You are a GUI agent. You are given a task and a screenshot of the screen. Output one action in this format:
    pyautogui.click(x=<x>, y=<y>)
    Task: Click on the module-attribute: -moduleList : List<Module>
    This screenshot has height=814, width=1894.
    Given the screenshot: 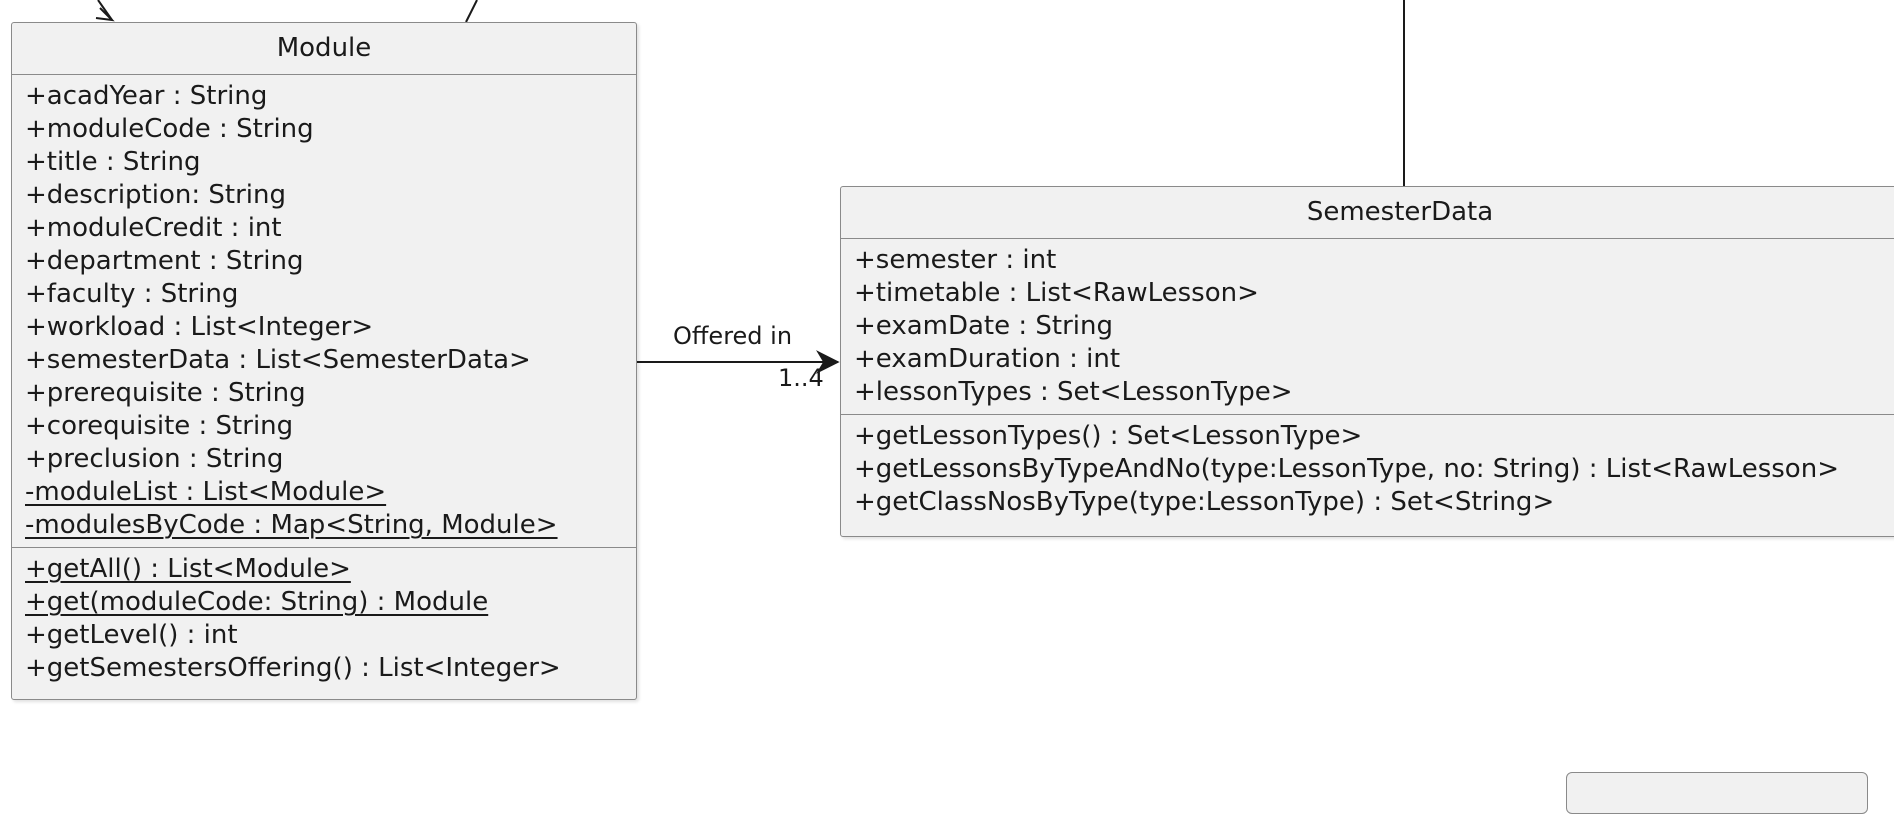 What is the action you would take?
    pyautogui.click(x=206, y=492)
    